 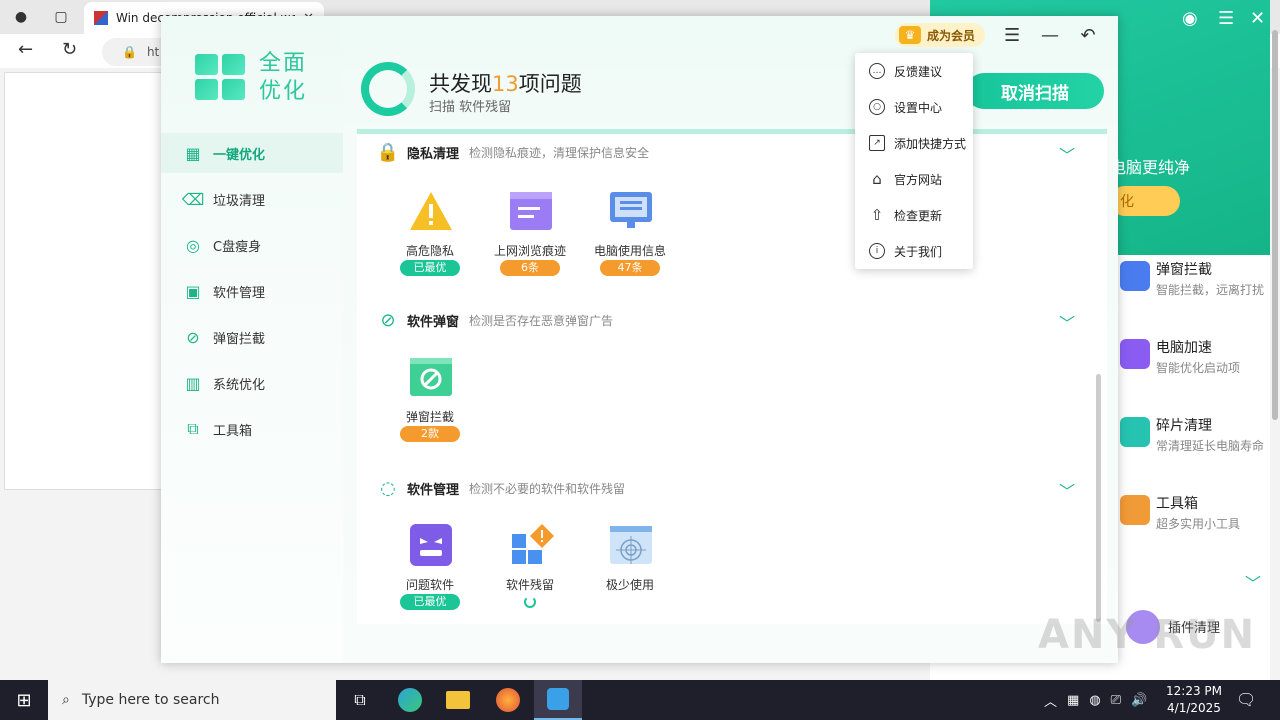 What do you see at coordinates (1190, 366) in the screenshot?
I see `feature-speedup: 电脑加速 智能优化启动项` at bounding box center [1190, 366].